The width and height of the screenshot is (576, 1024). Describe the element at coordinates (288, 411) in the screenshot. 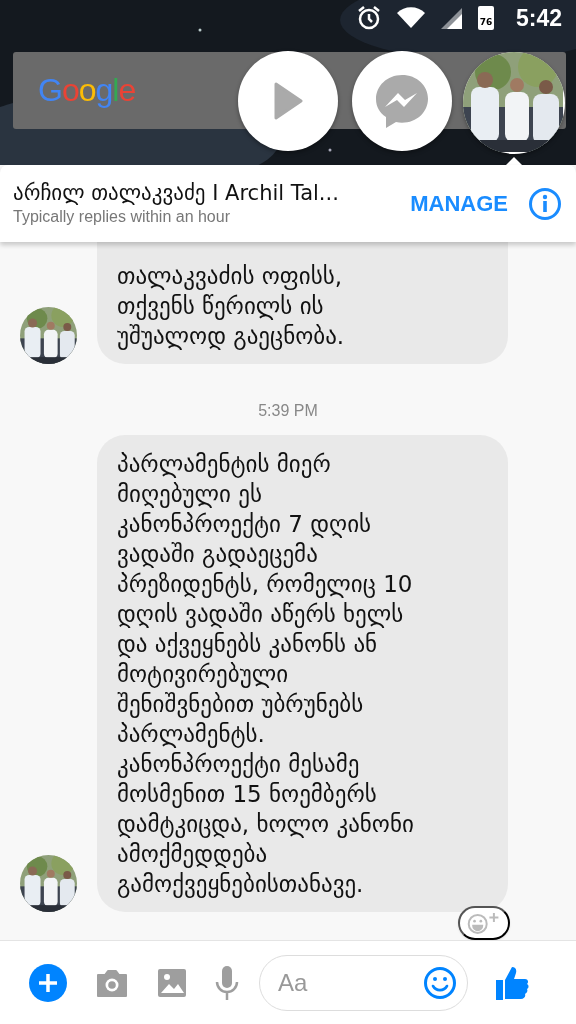

I see `timestamp: 5:39 PM` at that location.